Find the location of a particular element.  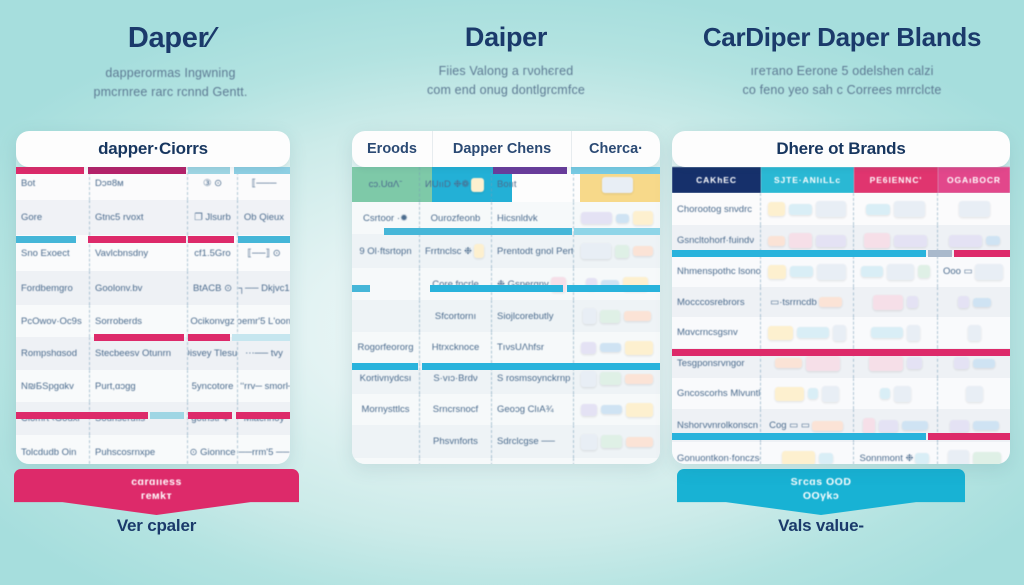

table-cell: BtACB ⊙ is located at coordinates (213, 288).